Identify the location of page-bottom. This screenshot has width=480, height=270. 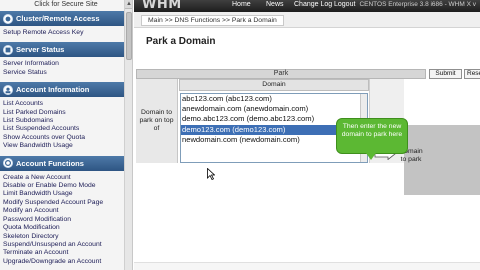
(307, 266).